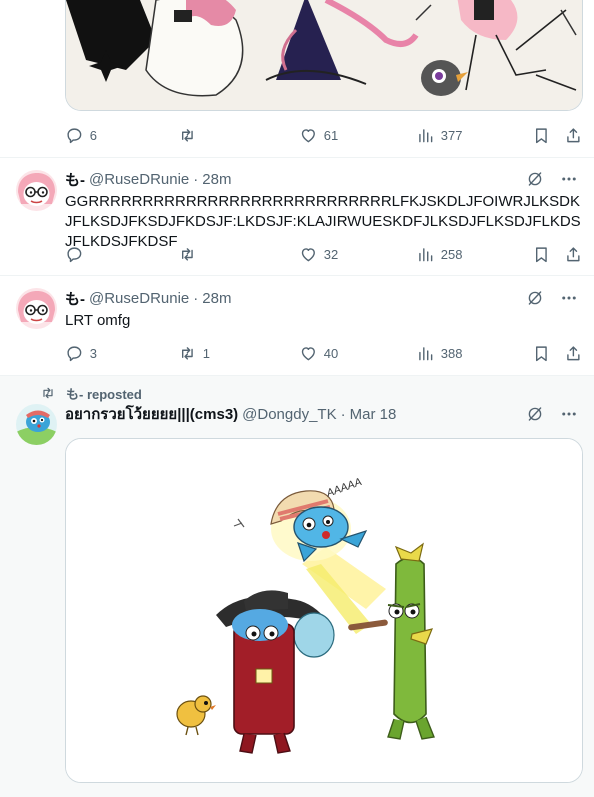 The width and height of the screenshot is (594, 797). I want to click on tweet-media-drawing, so click(324, 55).